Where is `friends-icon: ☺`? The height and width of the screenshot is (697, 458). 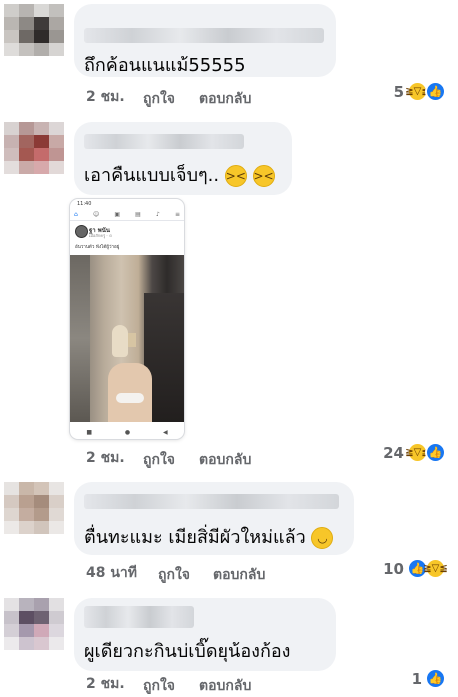 friends-icon: ☺ is located at coordinates (96, 214).